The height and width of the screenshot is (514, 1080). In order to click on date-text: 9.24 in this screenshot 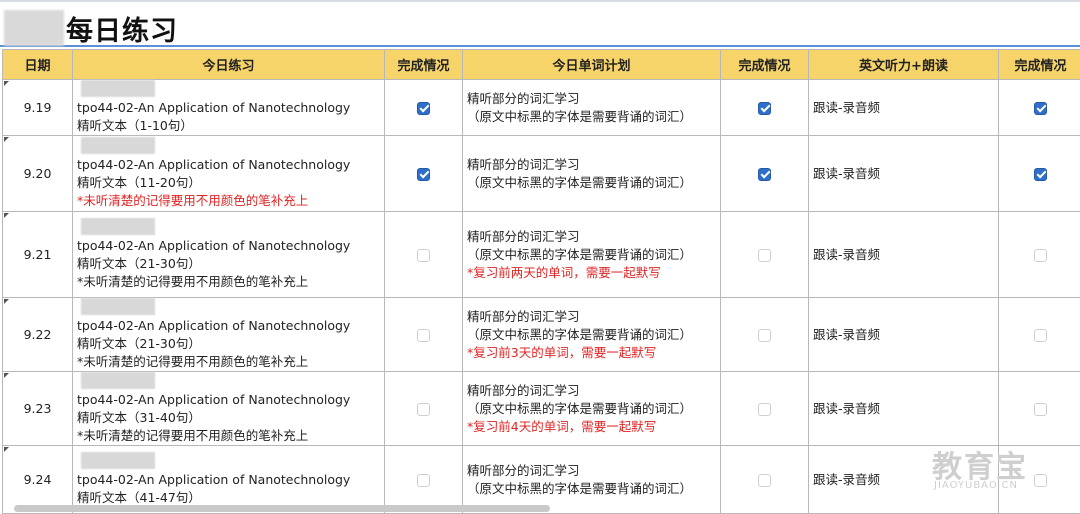, I will do `click(38, 479)`.